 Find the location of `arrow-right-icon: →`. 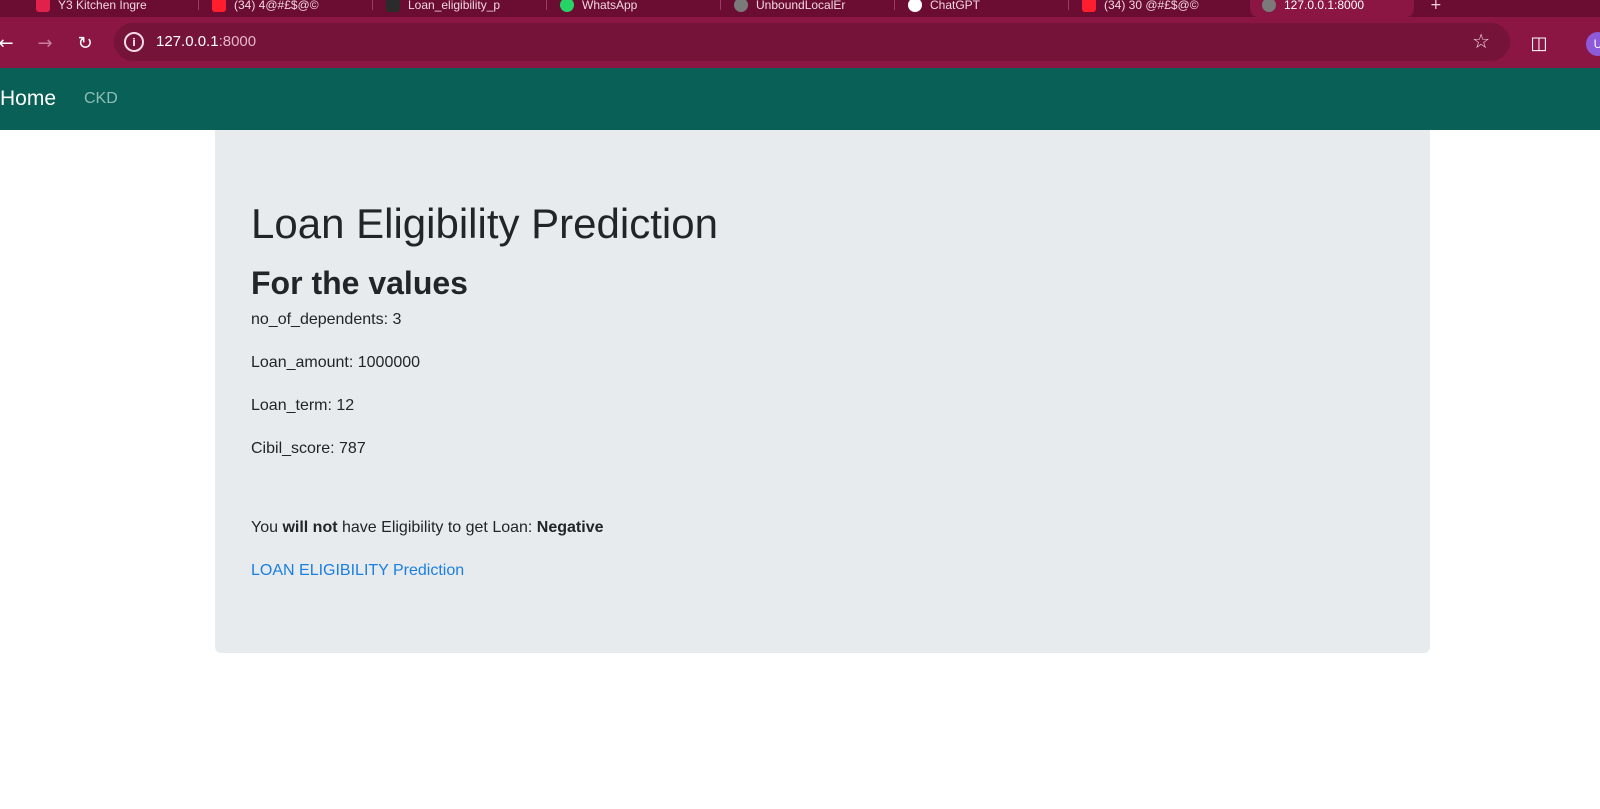

arrow-right-icon: → is located at coordinates (45, 43).